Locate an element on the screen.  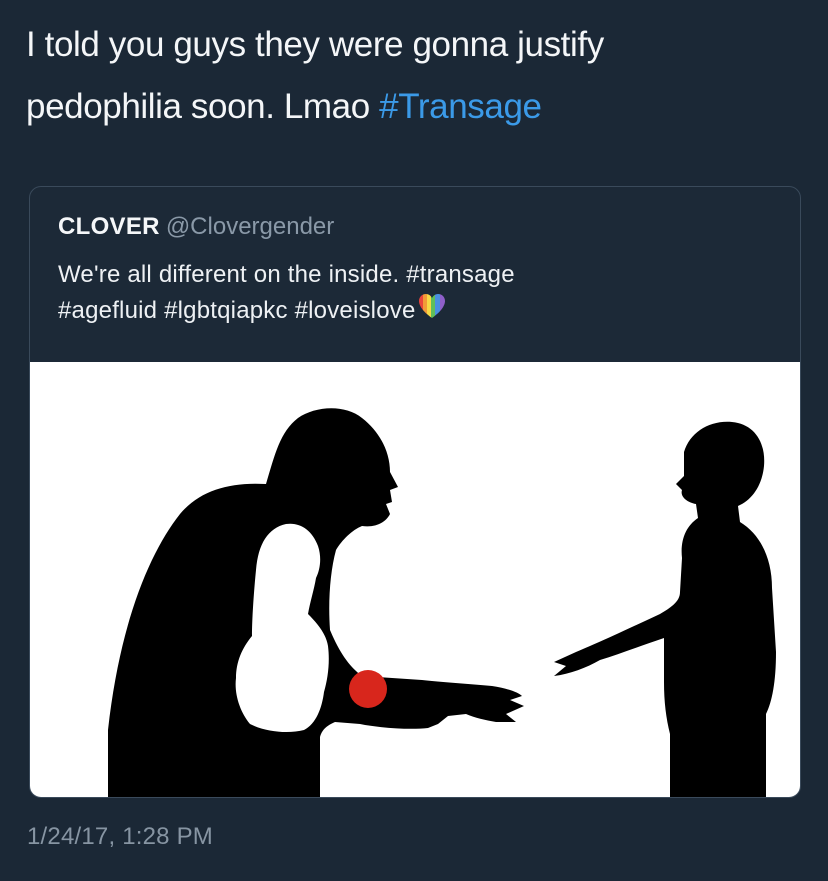
child-silhouette is located at coordinates (665, 609).